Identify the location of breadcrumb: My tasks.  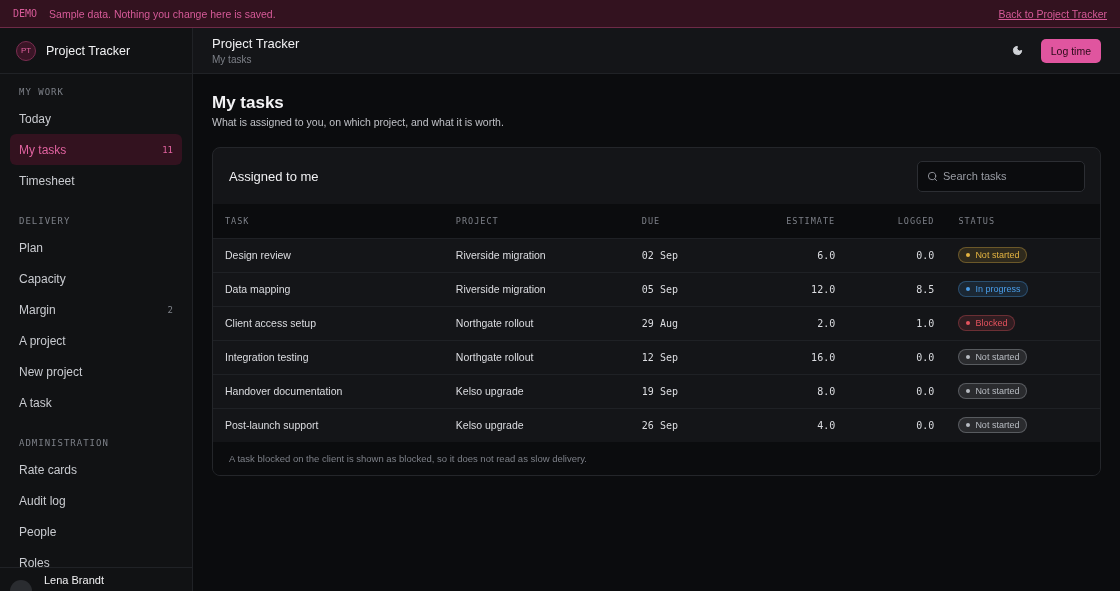
(232, 59).